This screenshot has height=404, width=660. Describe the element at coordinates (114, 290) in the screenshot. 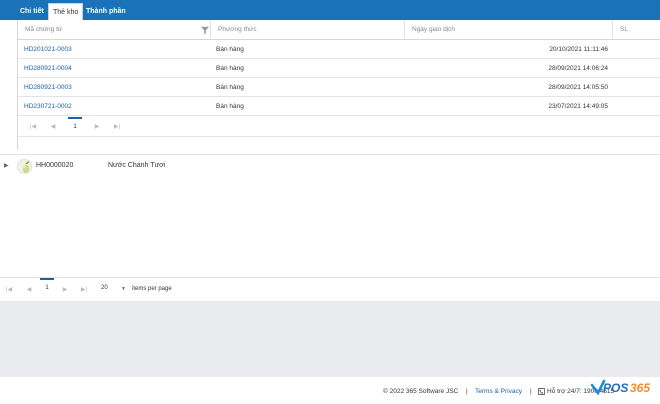

I see `page-size-select: 20 ▼` at that location.